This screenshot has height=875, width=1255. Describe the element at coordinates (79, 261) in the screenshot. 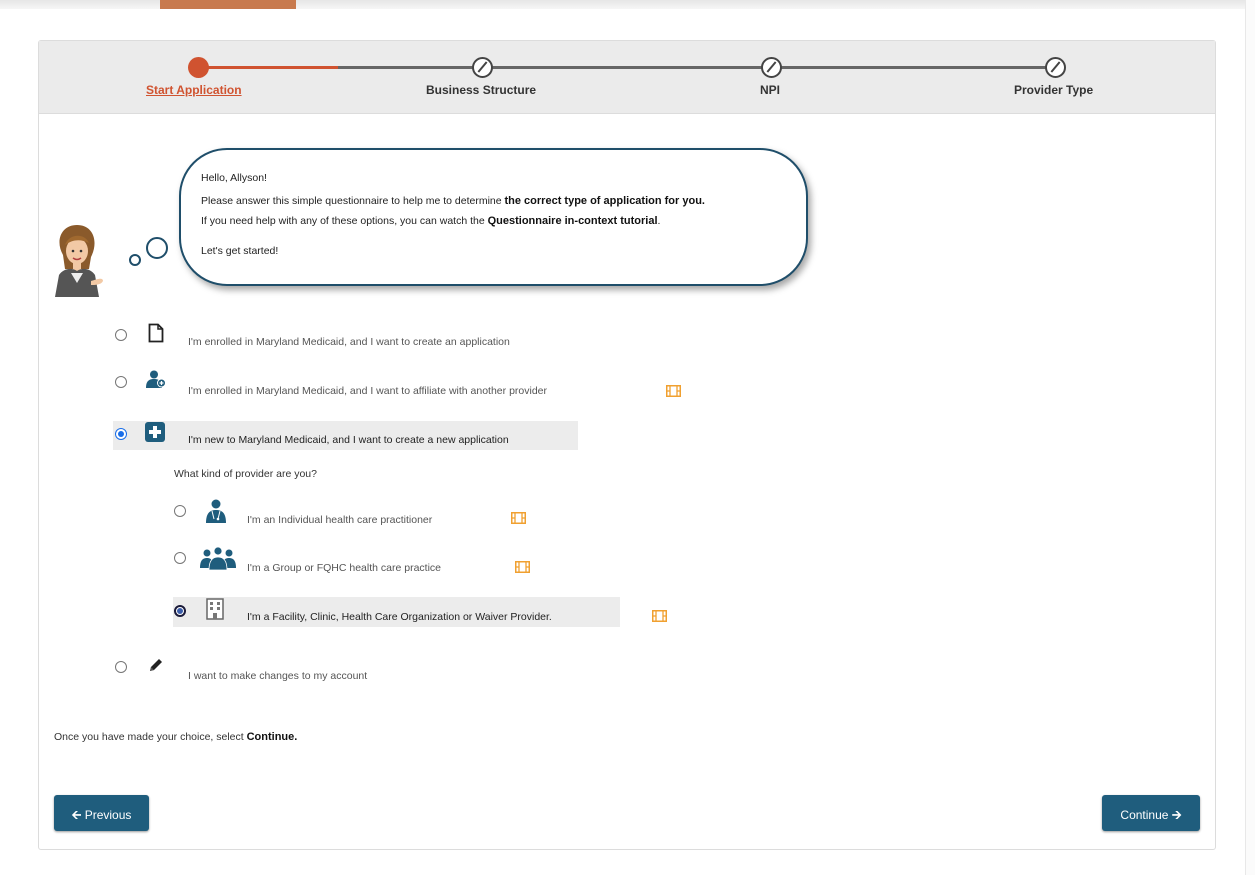

I see `assistant-avatar` at that location.